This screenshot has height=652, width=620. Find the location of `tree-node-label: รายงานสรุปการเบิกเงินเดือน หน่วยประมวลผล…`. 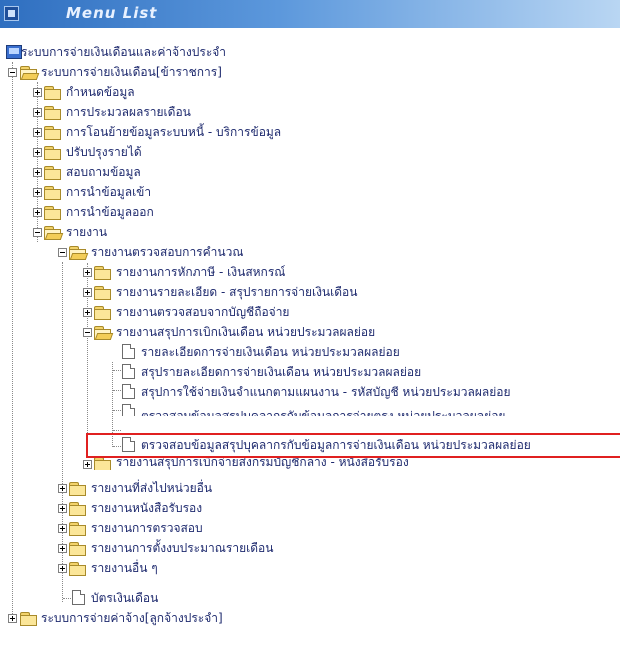

tree-node-label: รายงานสรุปการเบิกเงินเดือน หน่วยประมวลผล… is located at coordinates (246, 332).